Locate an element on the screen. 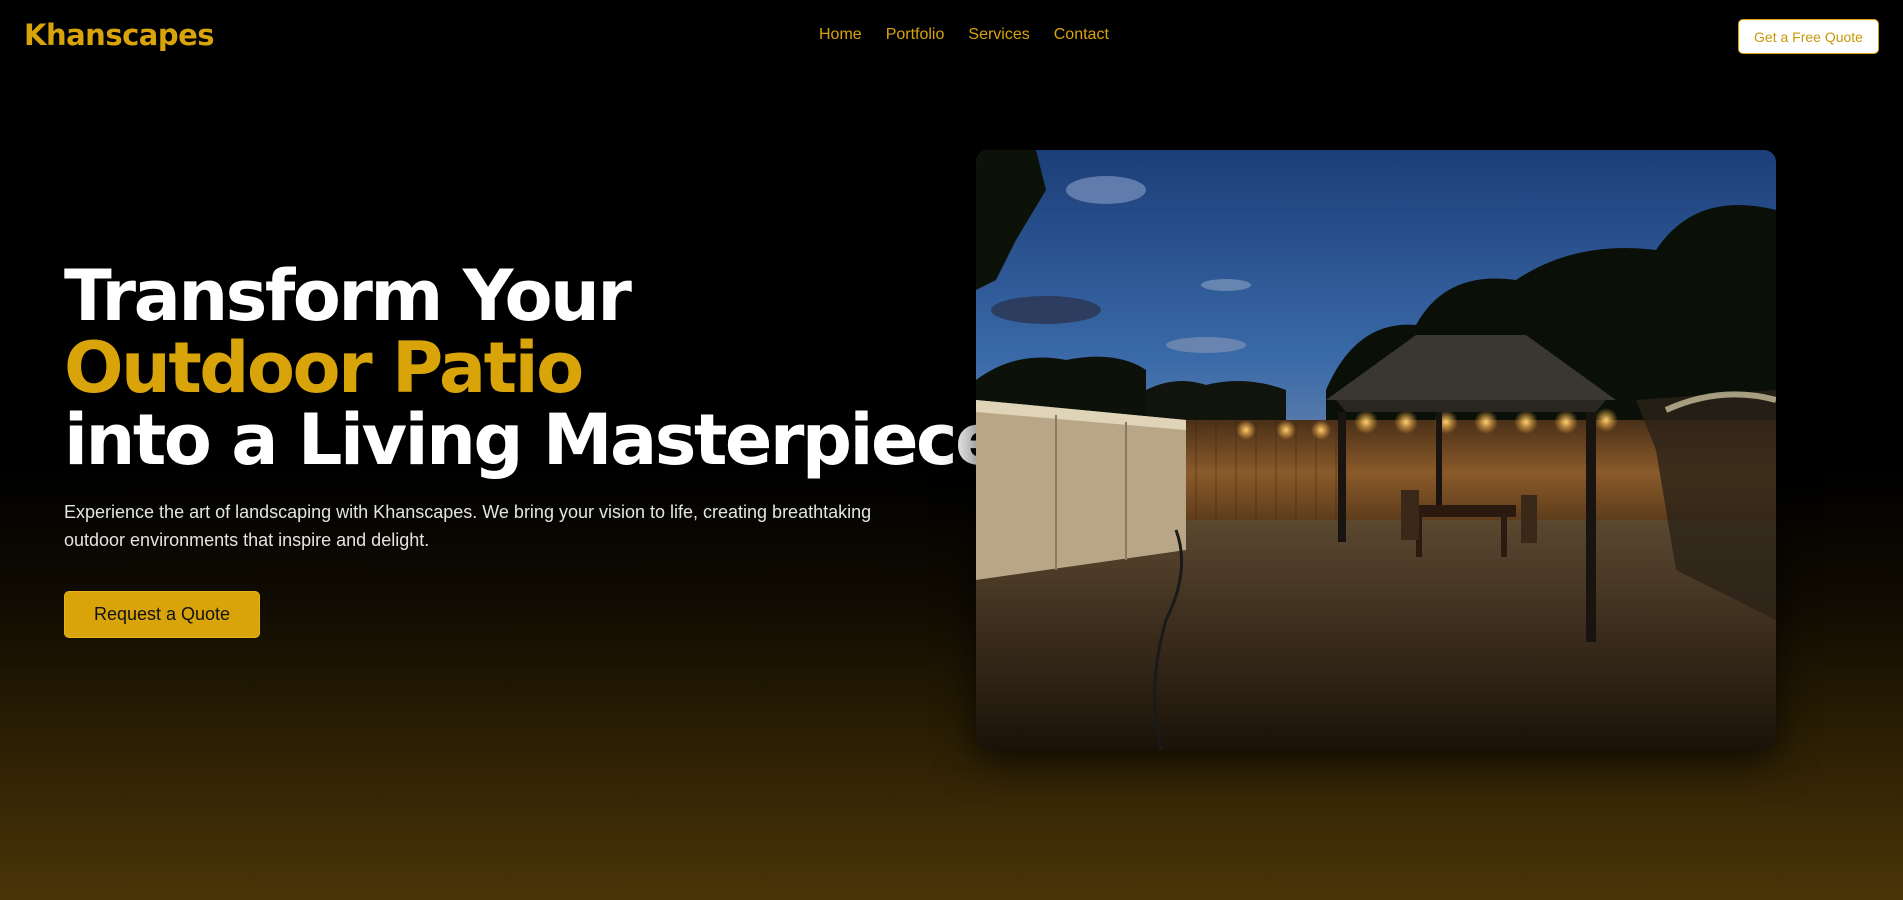  headline-line-3: into a Living Masterpiece is located at coordinates (533, 440).